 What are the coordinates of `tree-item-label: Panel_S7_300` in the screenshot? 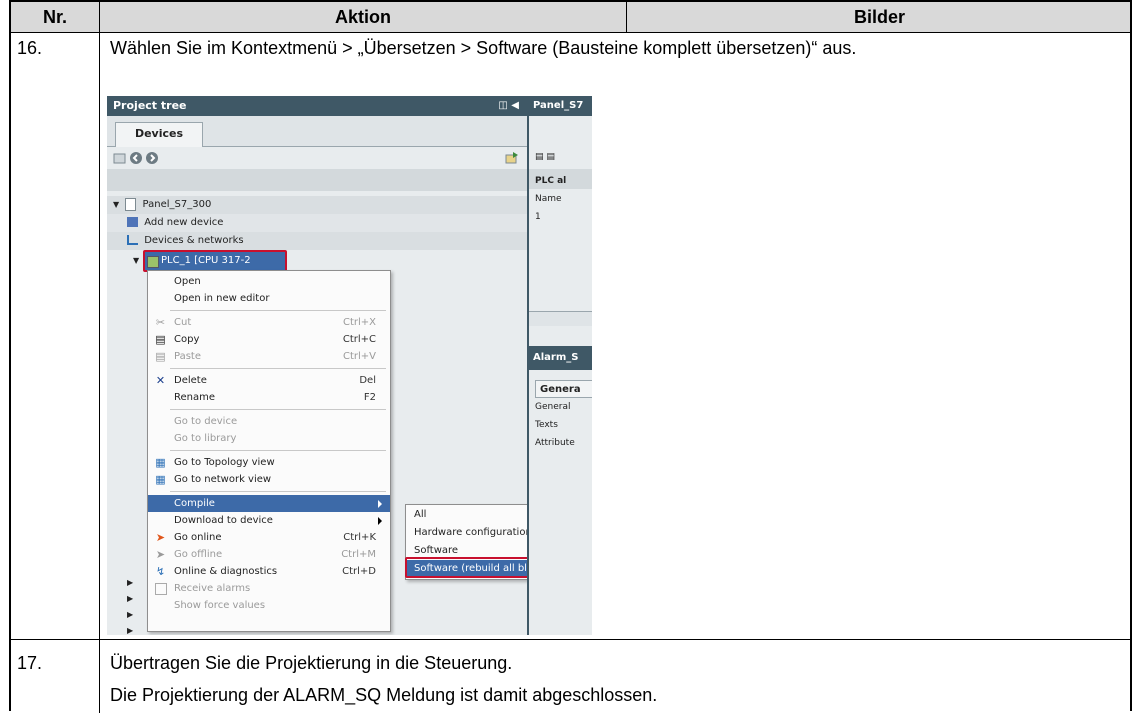 It's located at (177, 204).